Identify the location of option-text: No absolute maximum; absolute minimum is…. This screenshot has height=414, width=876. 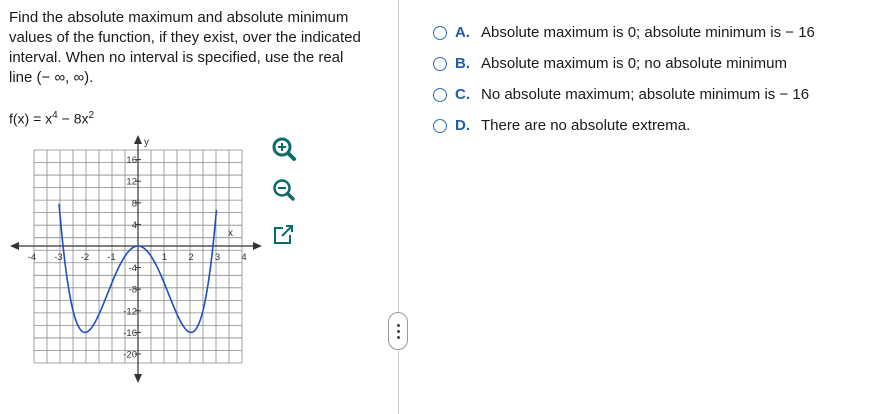
(645, 94).